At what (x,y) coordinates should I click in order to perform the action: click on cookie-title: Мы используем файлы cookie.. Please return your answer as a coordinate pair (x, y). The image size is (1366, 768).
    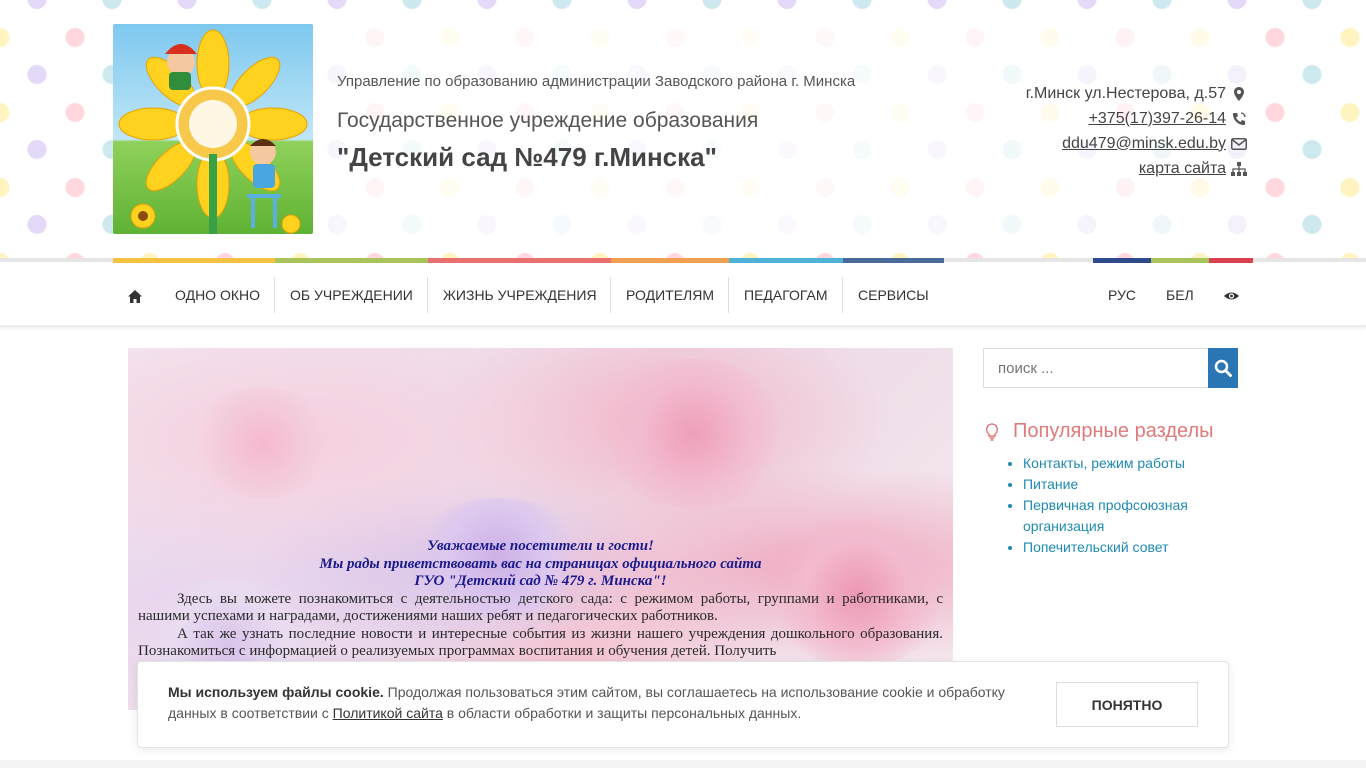
    Looking at the image, I should click on (276, 692).